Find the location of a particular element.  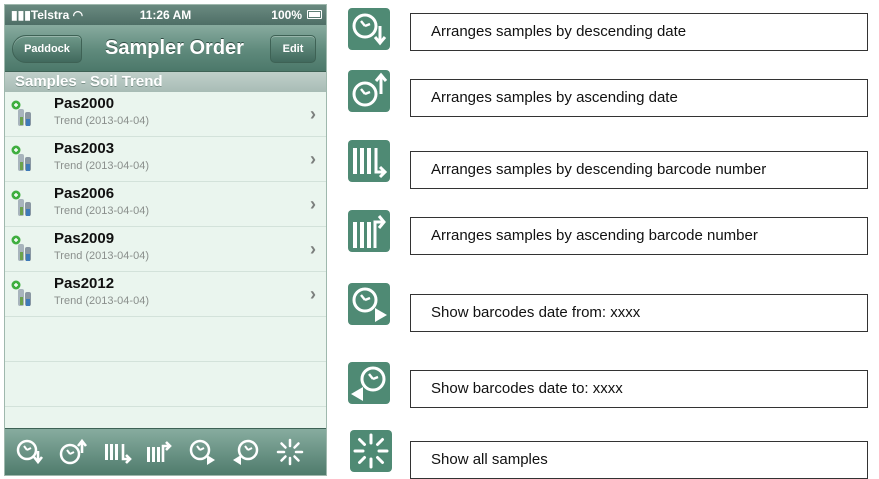

toolbar is located at coordinates (165, 451).